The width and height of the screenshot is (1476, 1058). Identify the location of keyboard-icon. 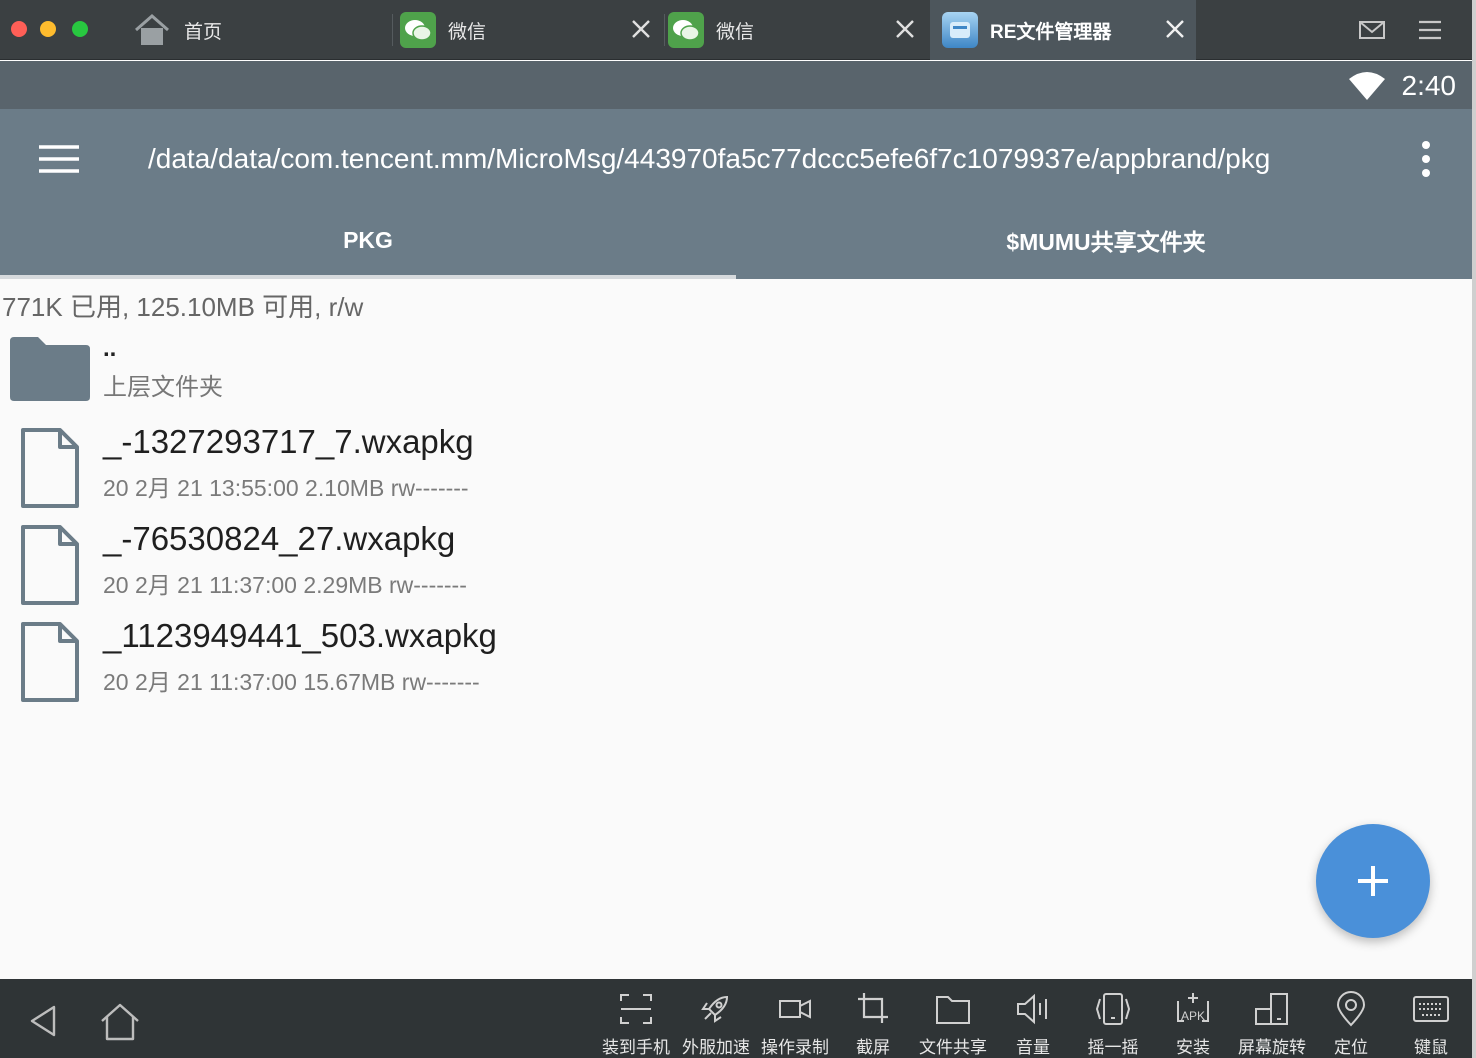
(1431, 1009).